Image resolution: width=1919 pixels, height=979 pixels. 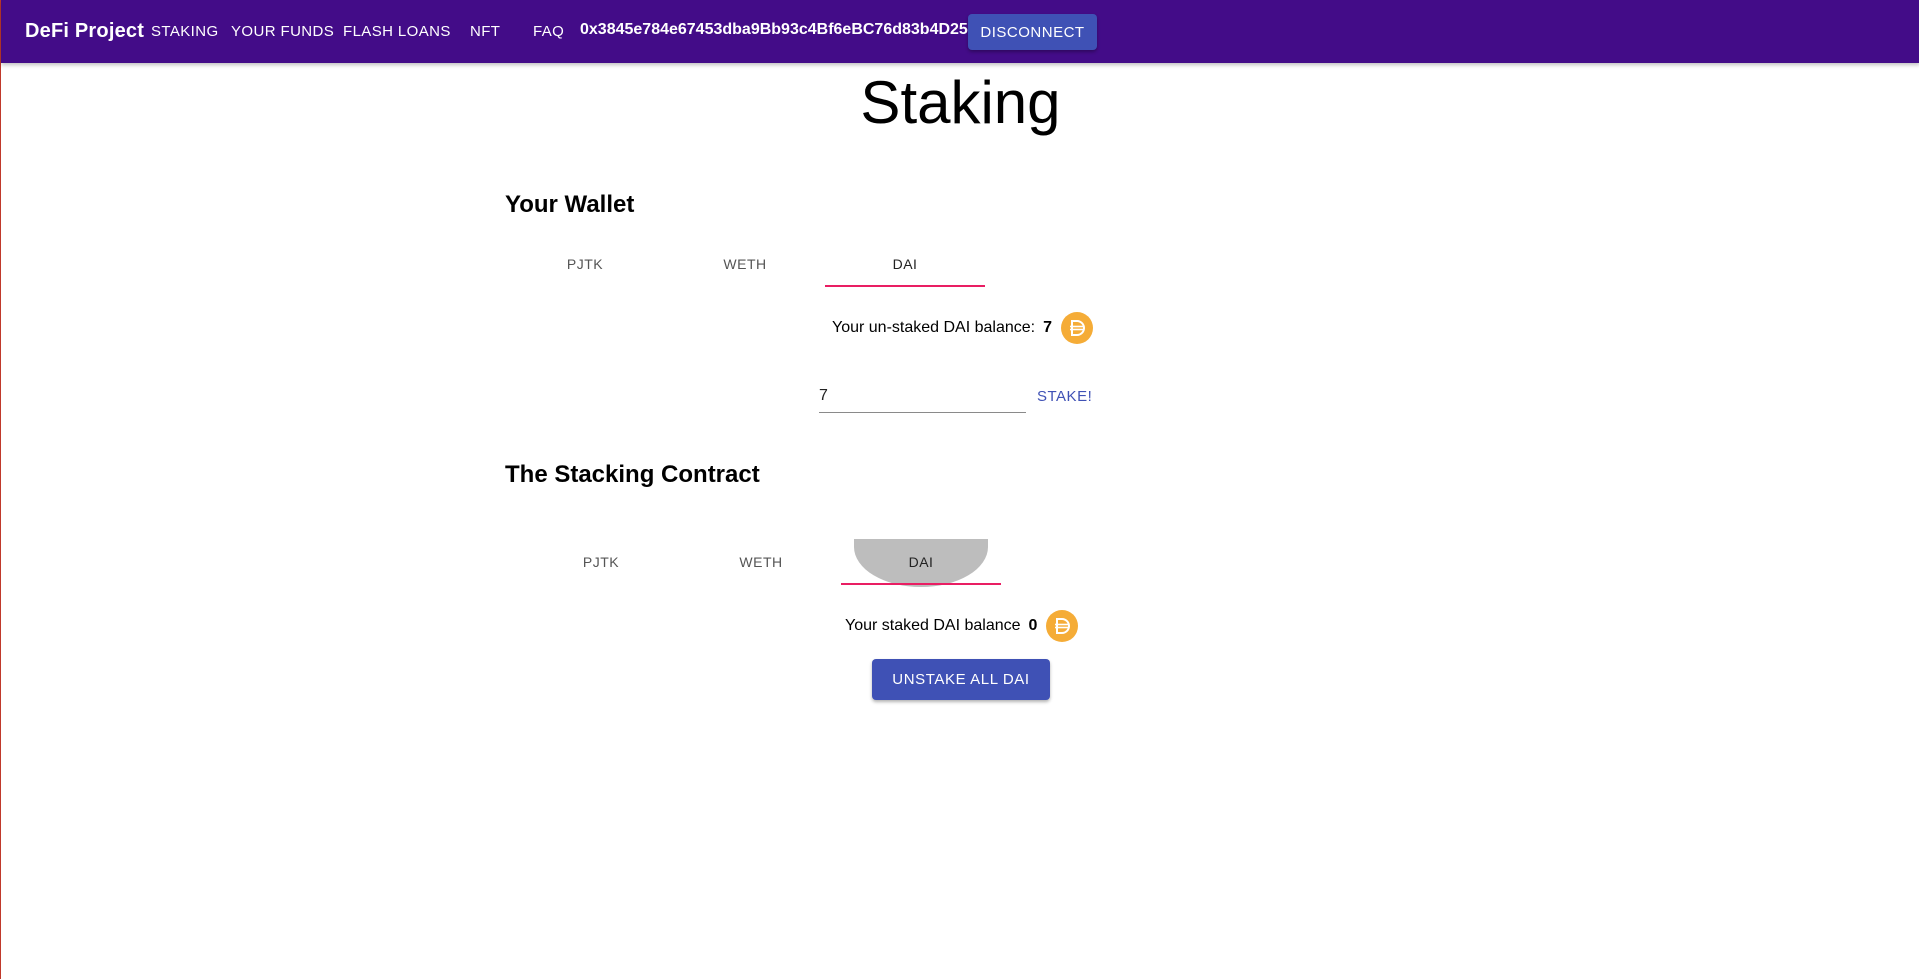 What do you see at coordinates (548, 31) in the screenshot?
I see `nav-faq: FAQ` at bounding box center [548, 31].